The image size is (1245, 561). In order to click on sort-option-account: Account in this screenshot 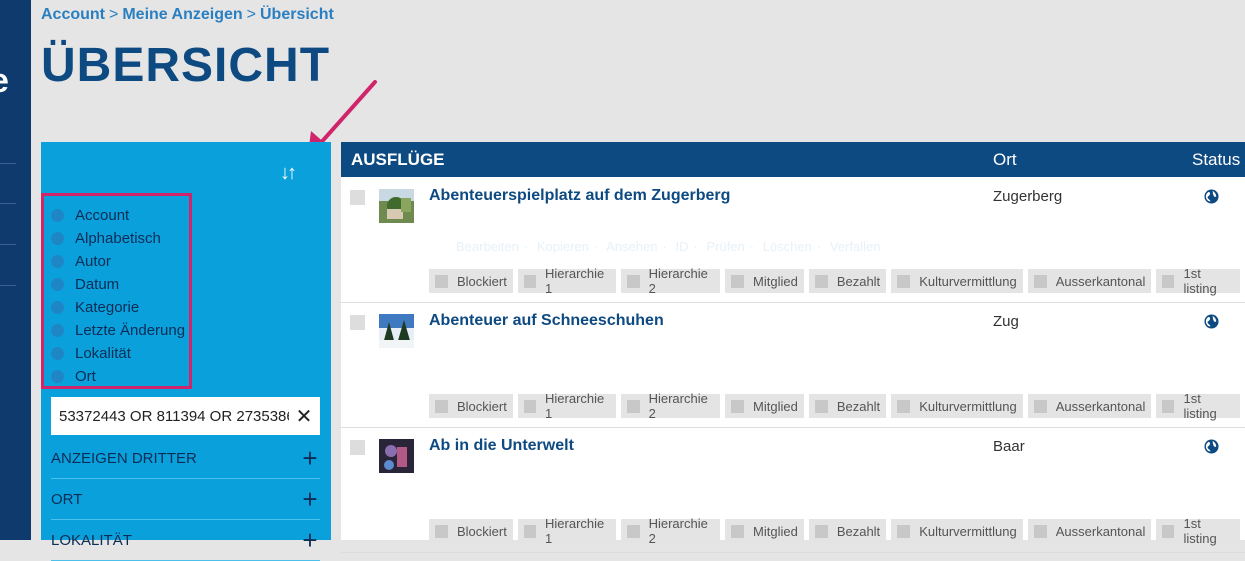, I will do `click(118, 215)`.